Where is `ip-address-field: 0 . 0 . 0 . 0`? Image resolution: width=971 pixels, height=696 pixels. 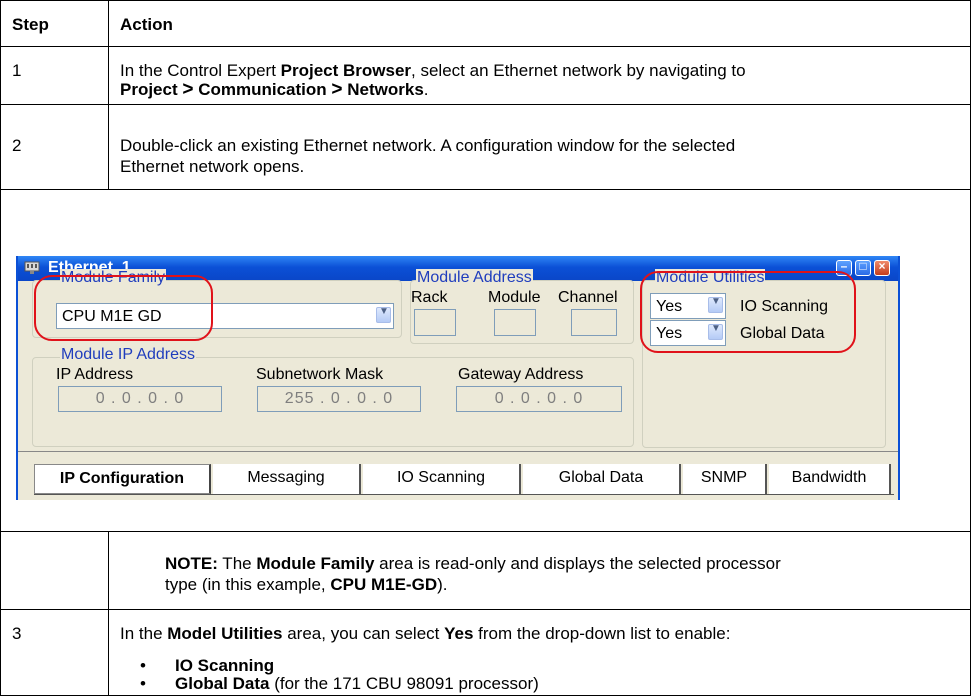
ip-address-field: 0 . 0 . 0 . 0 is located at coordinates (140, 399).